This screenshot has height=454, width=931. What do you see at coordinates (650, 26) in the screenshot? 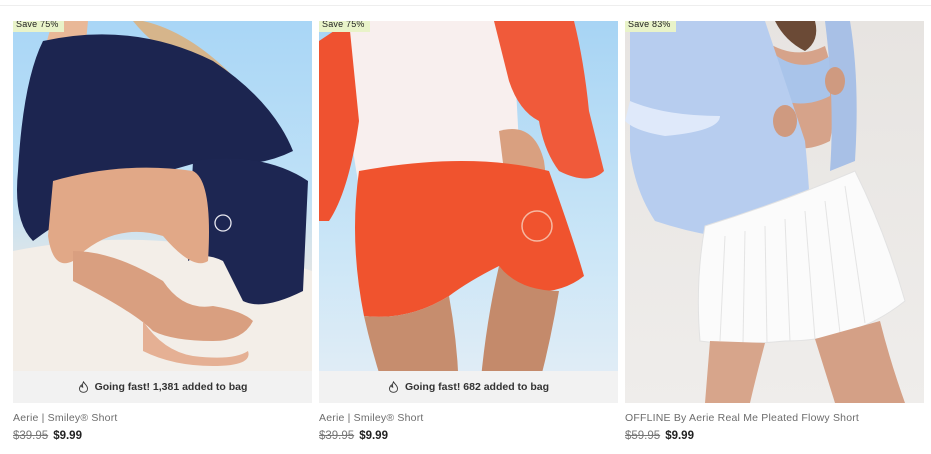
I see `discount-badge: Save 83%` at bounding box center [650, 26].